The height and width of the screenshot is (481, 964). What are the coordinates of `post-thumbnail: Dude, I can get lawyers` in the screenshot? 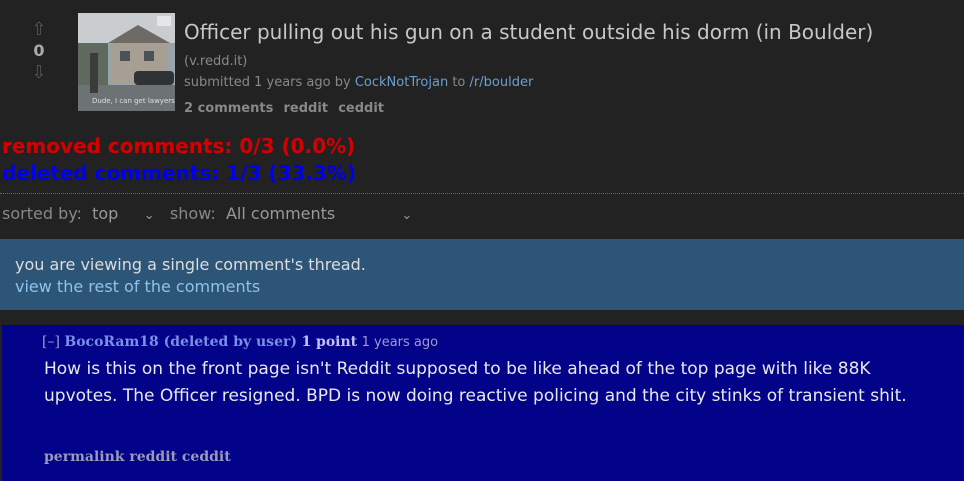 It's located at (126, 62).